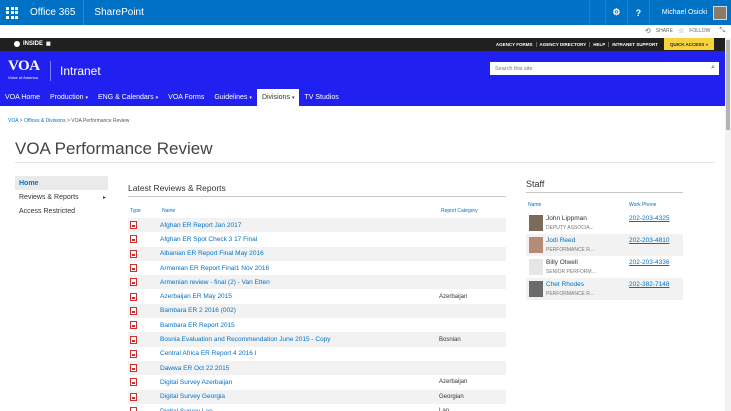 The image size is (731, 411). I want to click on quick-launch-reviews-reports: Reviews & Reports ▸, so click(61, 197).